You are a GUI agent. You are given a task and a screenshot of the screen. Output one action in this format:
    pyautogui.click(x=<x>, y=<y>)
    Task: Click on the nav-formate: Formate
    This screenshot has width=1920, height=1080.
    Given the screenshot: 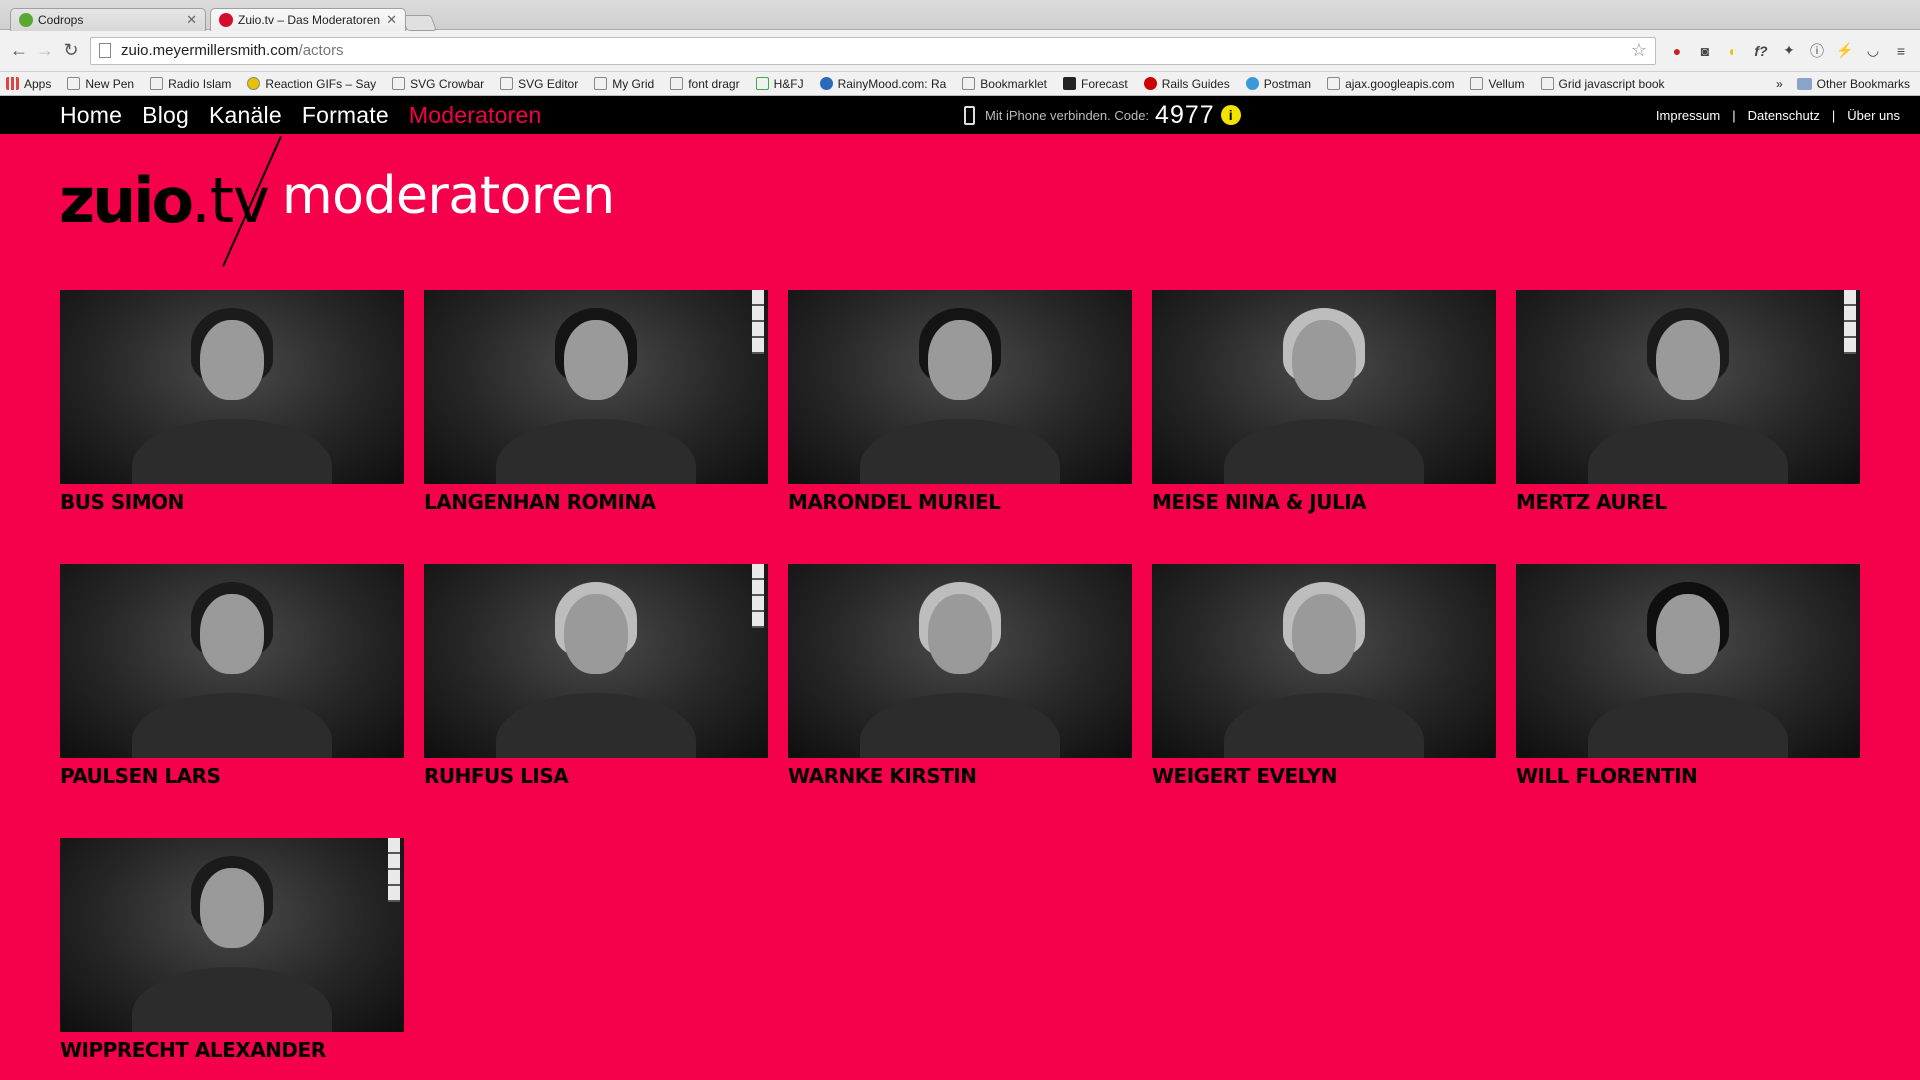 What is the action you would take?
    pyautogui.click(x=345, y=115)
    